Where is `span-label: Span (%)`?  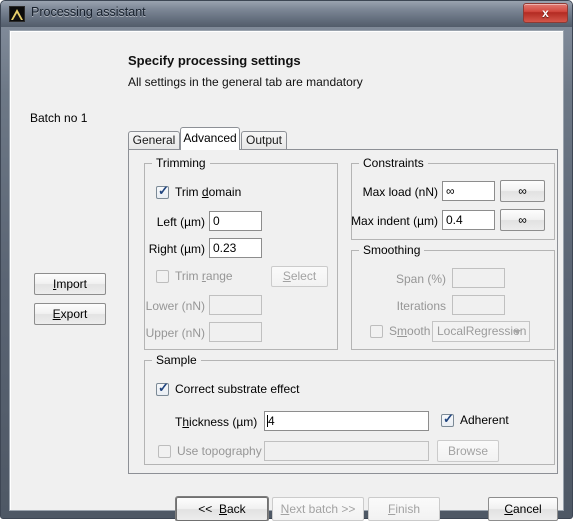 span-label: Span (%) is located at coordinates (420, 279).